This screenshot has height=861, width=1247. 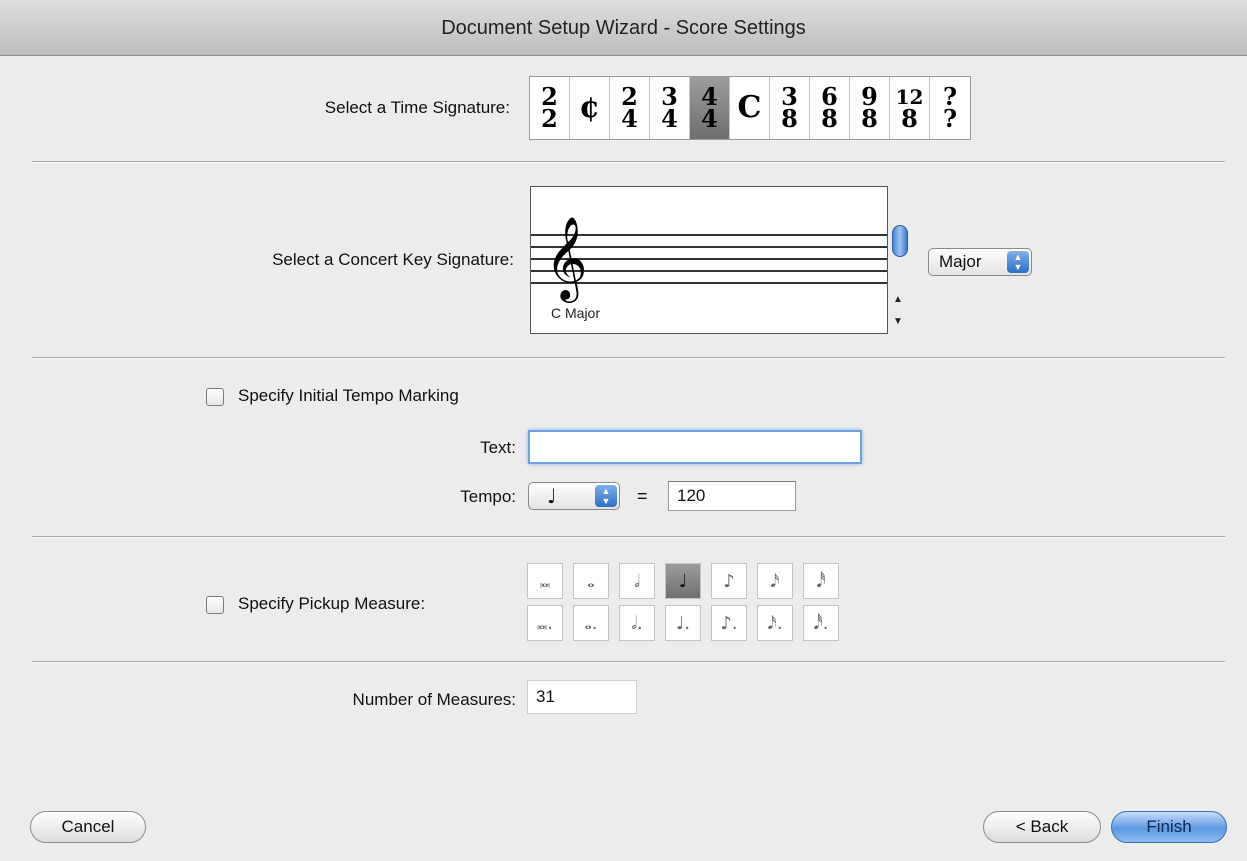 What do you see at coordinates (545, 581) in the screenshot?
I see `double-whole-note-icon: 𝅜` at bounding box center [545, 581].